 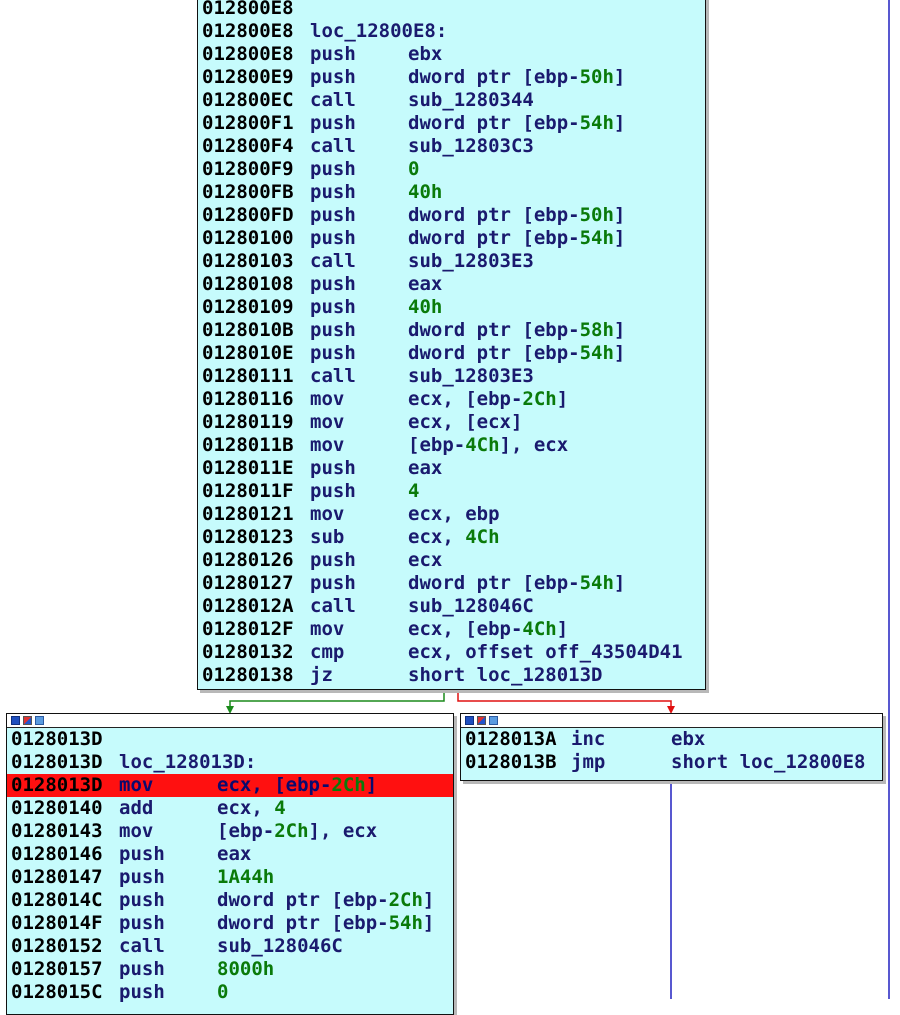 I want to click on asm-line: 0128012F mov ecx, [ebp-4Ch], so click(x=451, y=629).